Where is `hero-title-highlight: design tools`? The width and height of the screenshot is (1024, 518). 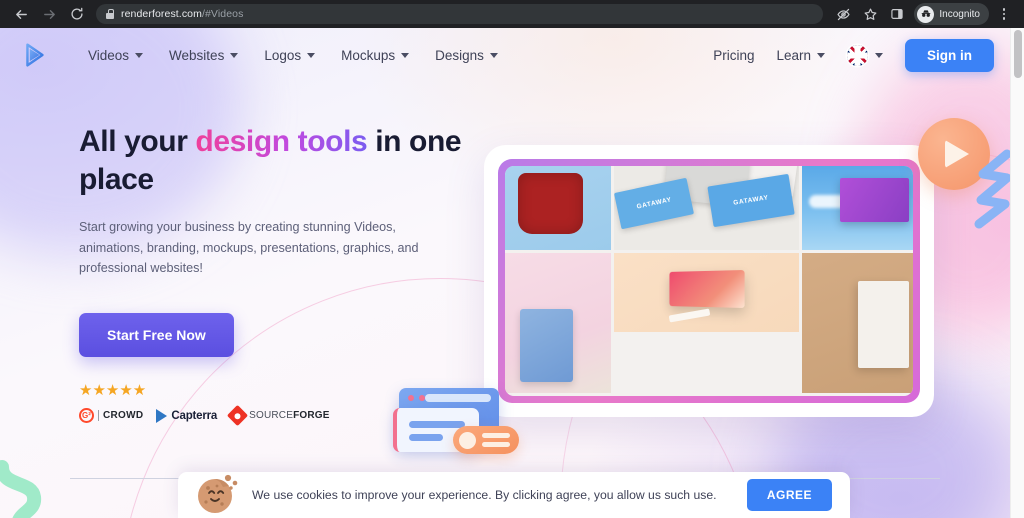
hero-title-highlight: design tools is located at coordinates (281, 141).